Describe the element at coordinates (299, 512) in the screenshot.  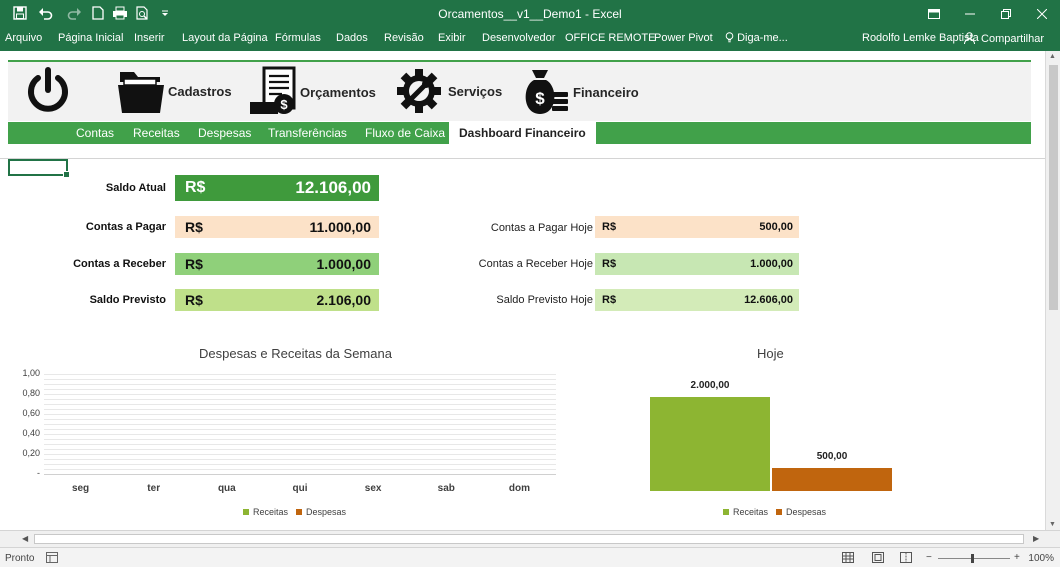
I see `legend-swatch-despesas` at that location.